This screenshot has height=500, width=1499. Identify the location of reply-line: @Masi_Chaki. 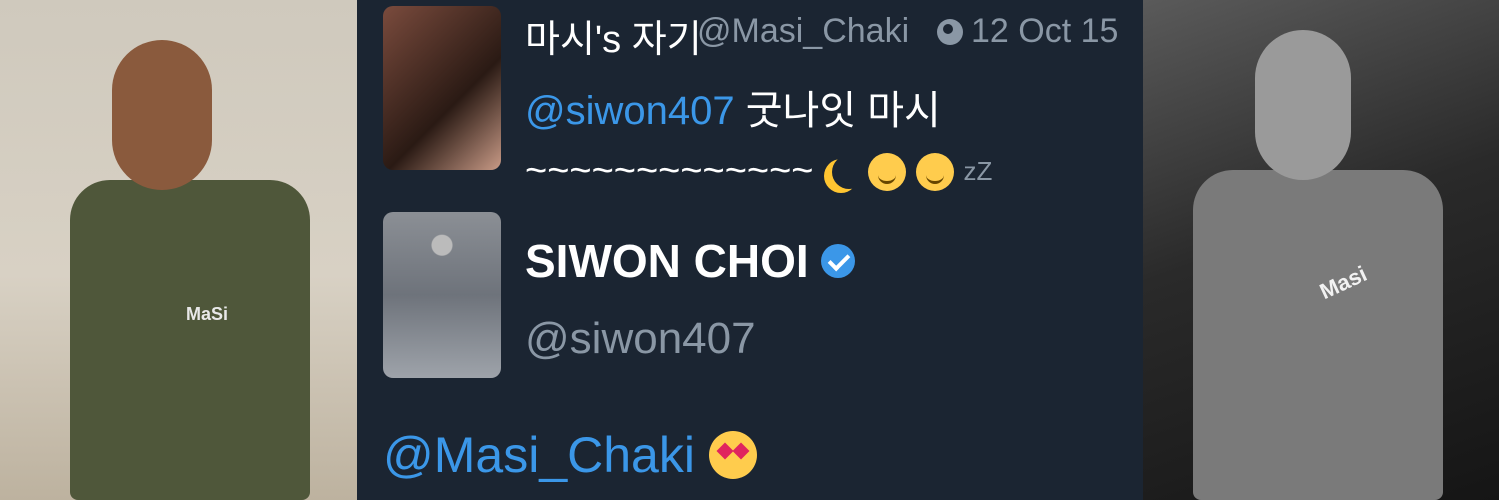
(570, 455).